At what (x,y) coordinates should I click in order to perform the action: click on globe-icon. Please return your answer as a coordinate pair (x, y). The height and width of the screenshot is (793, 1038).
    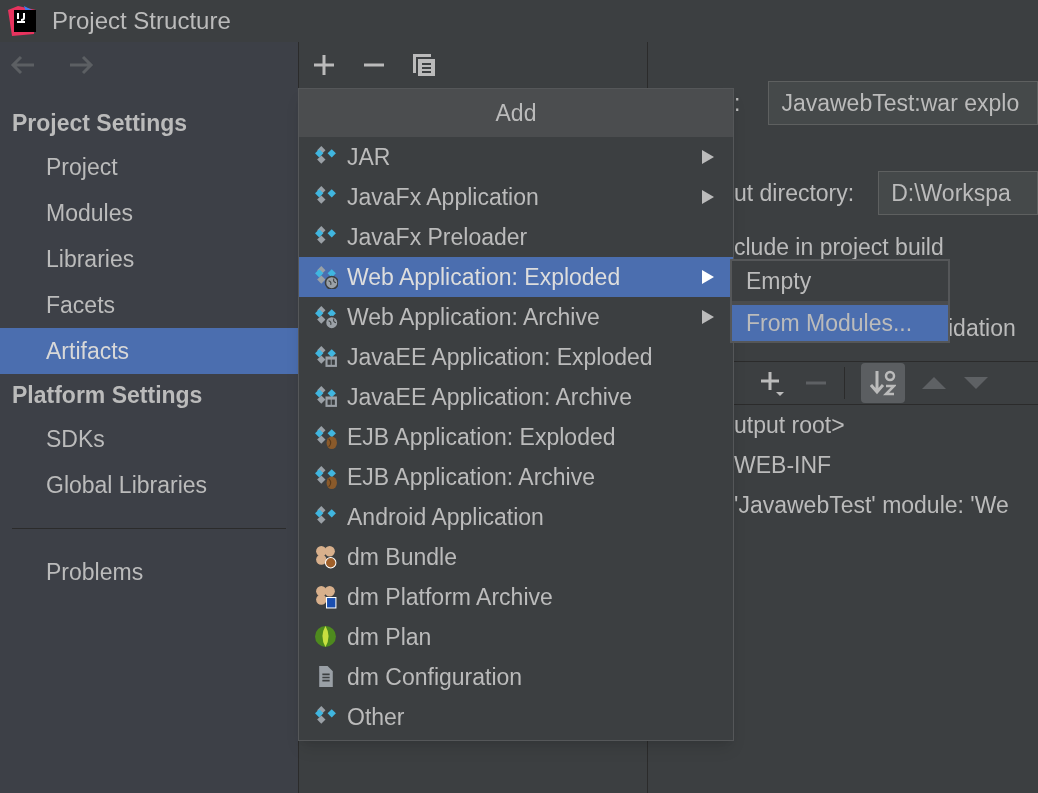
    Looking at the image, I should click on (326, 637).